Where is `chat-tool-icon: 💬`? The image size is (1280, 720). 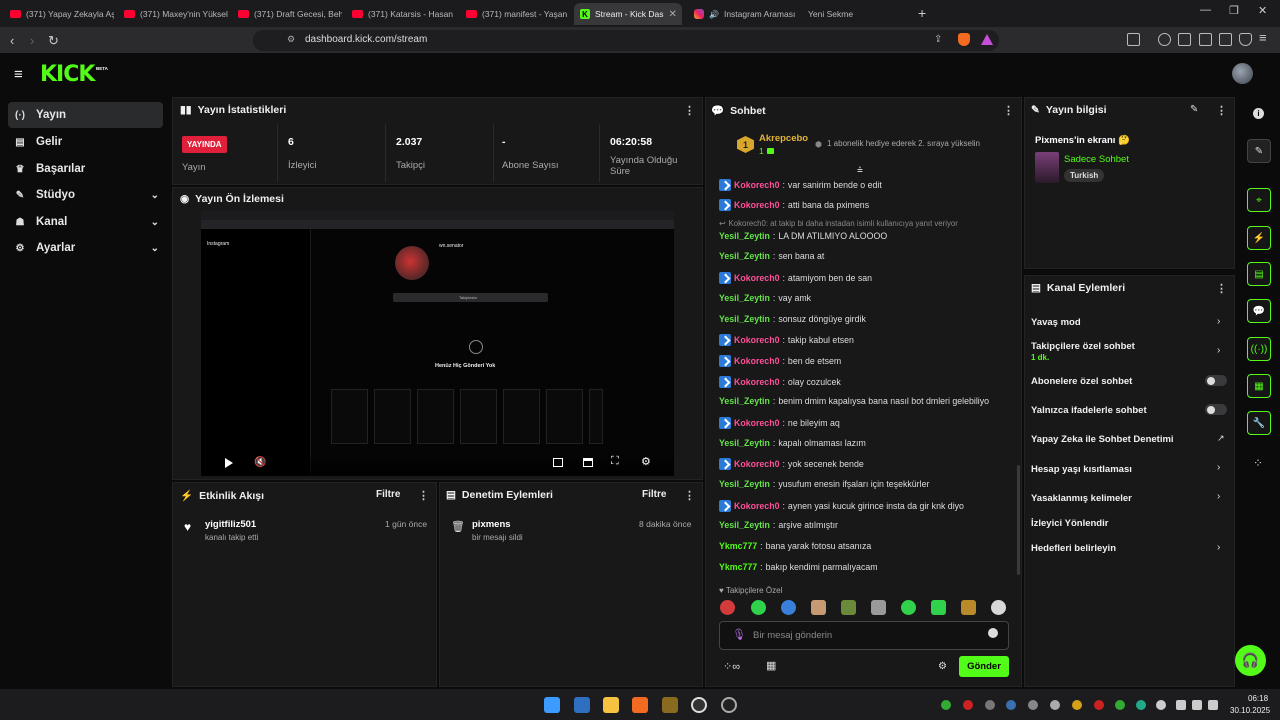
chat-tool-icon: 💬 is located at coordinates (1259, 311).